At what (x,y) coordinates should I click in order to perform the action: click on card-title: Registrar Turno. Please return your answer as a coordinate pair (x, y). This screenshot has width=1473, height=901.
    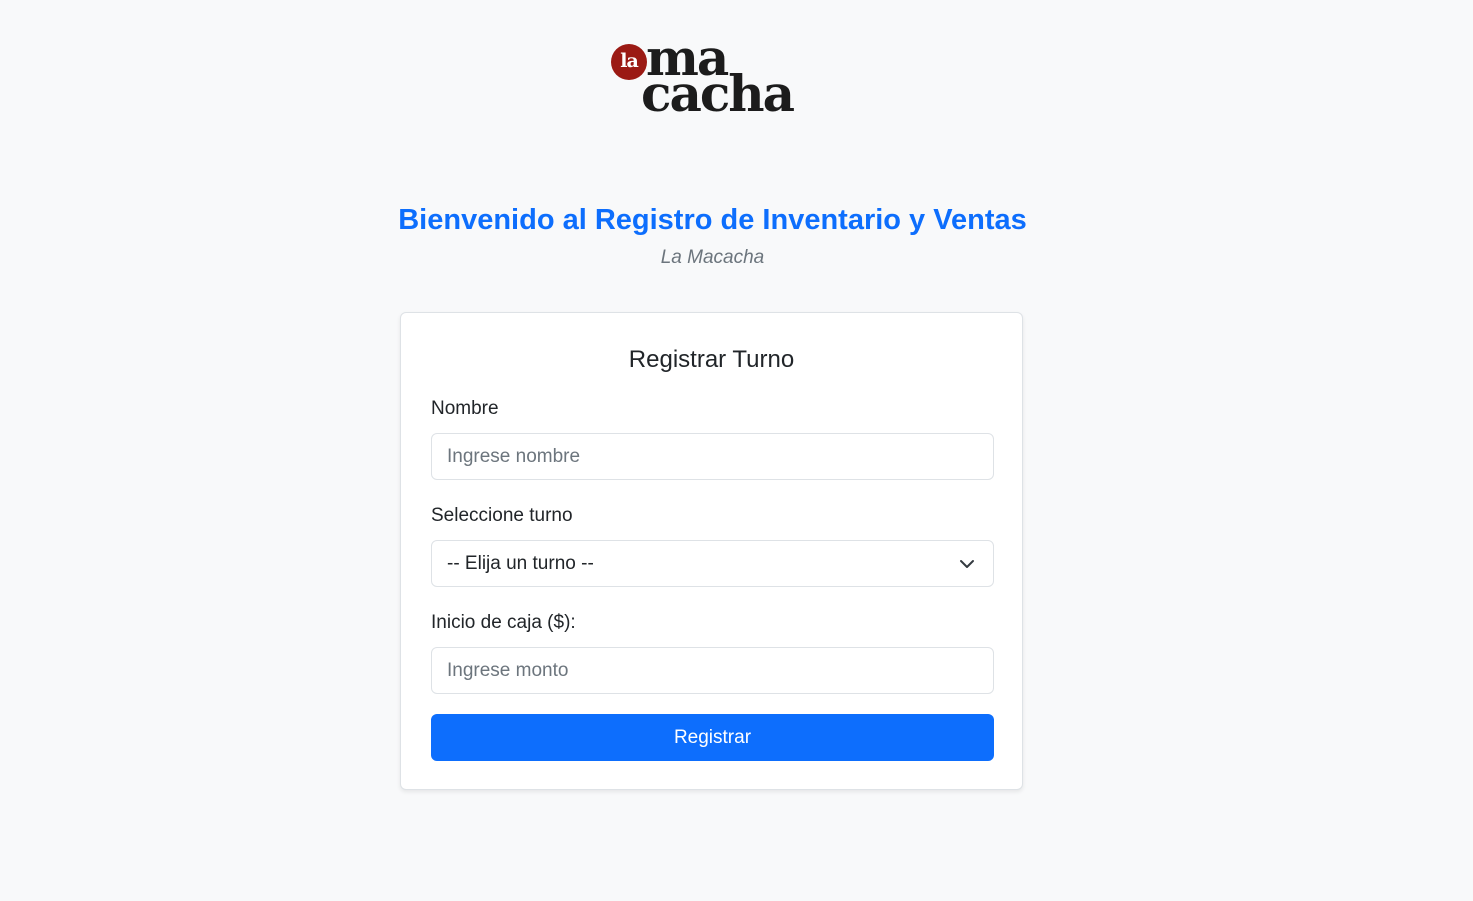
    Looking at the image, I should click on (711, 359).